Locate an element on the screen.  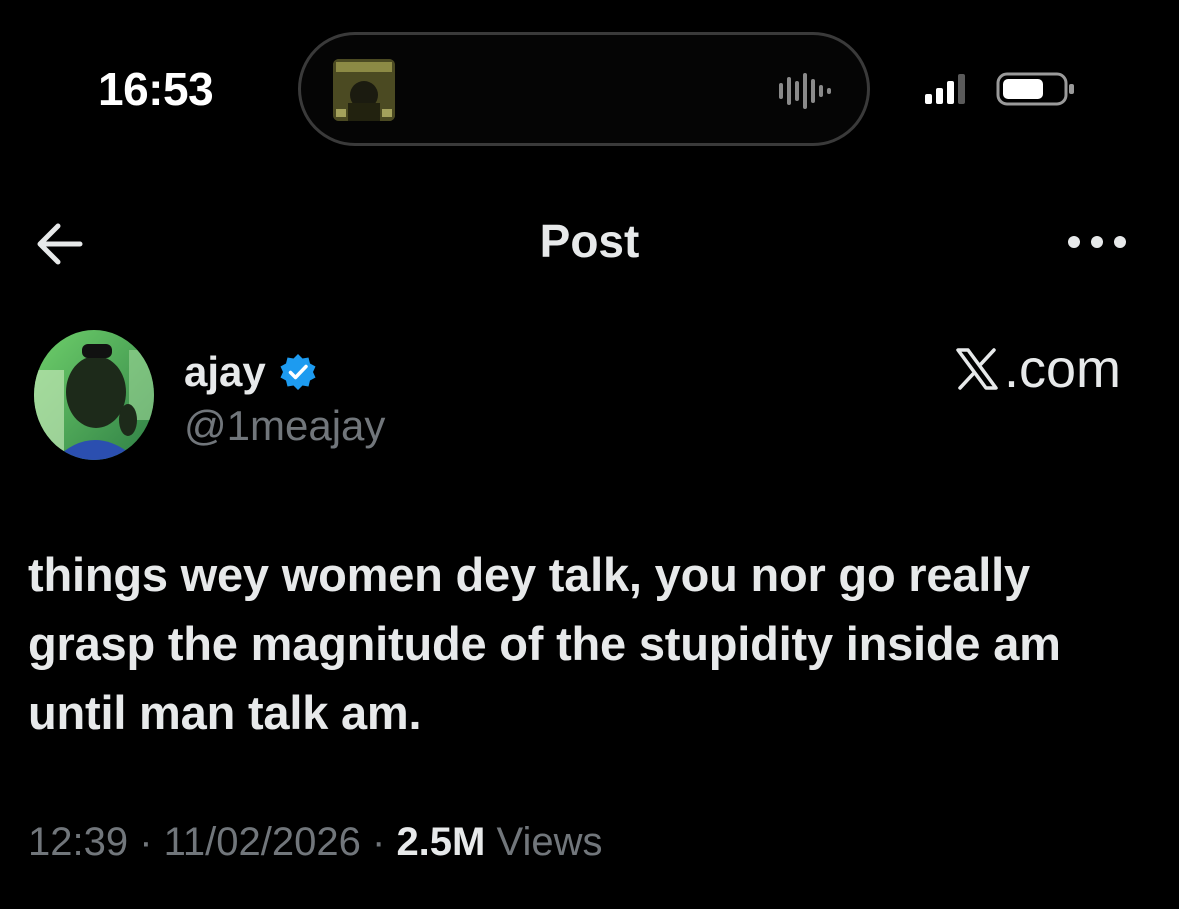
avatar is located at coordinates (94, 395).